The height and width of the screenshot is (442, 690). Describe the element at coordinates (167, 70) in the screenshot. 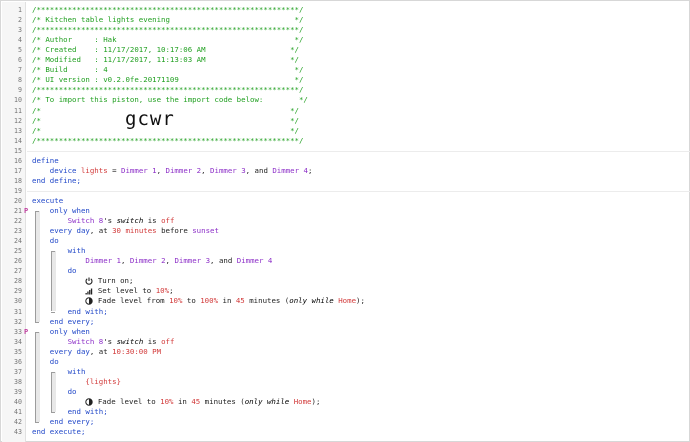

I see `code-line: /* Build : 4 */` at that location.